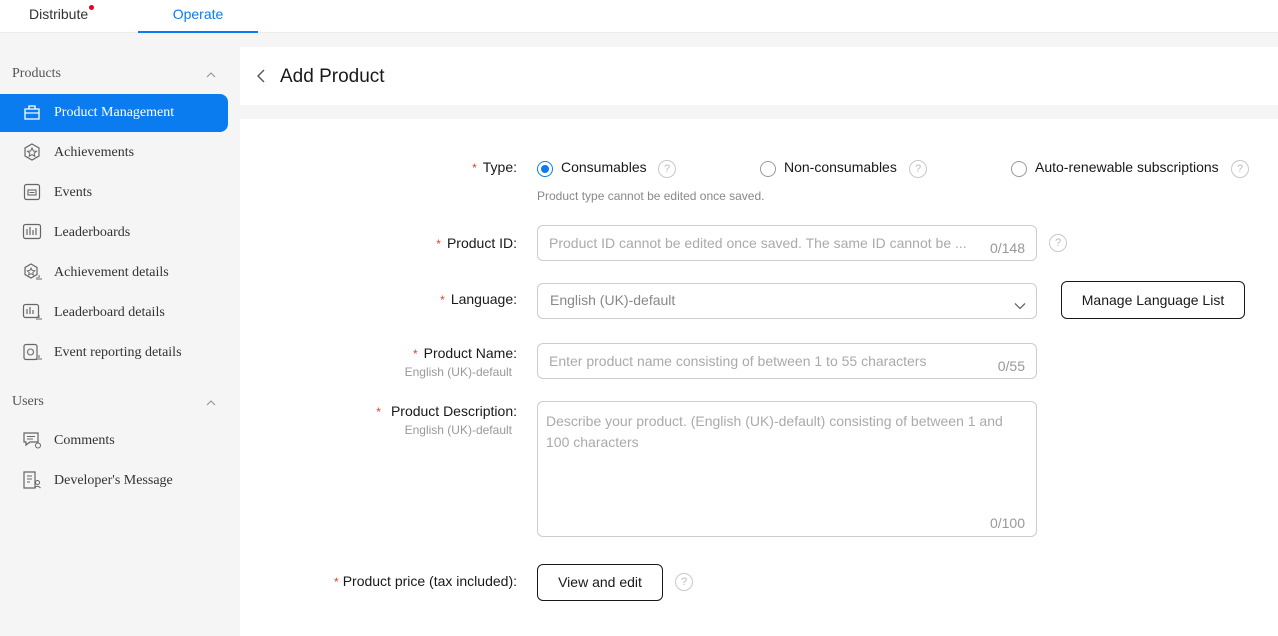 The width and height of the screenshot is (1278, 636). I want to click on sidebar-item-product-management: Product Management, so click(114, 113).